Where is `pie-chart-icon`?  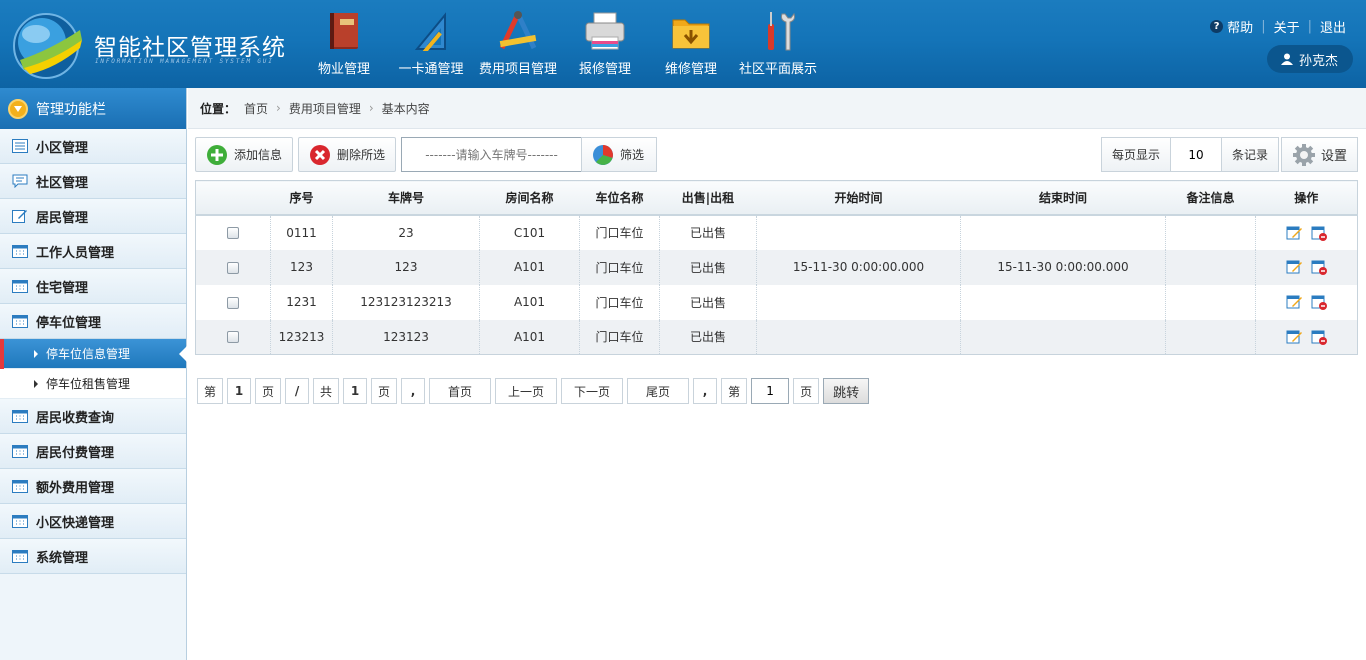
pie-chart-icon is located at coordinates (603, 155).